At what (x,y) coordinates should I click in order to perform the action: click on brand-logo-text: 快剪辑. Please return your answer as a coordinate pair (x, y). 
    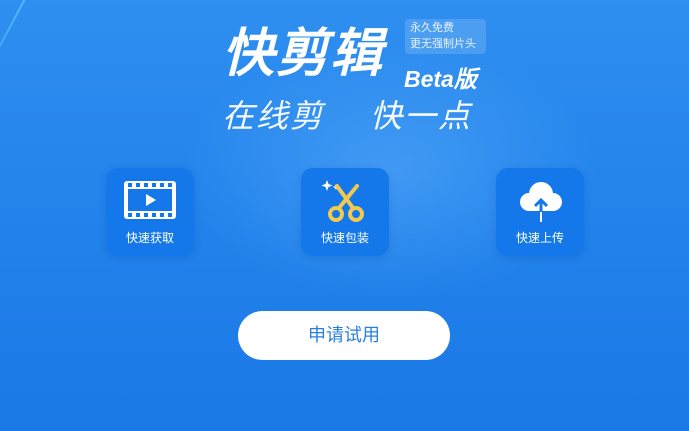
    Looking at the image, I should click on (303, 54).